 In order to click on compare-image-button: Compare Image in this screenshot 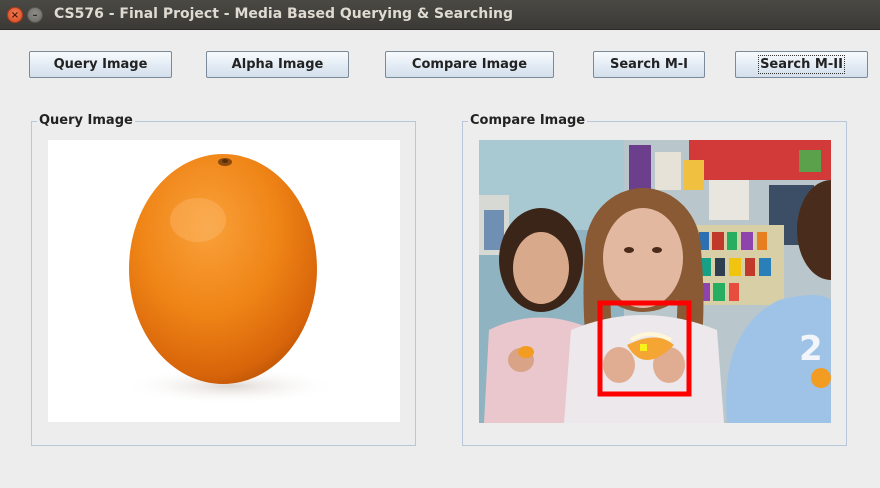, I will do `click(469, 64)`.